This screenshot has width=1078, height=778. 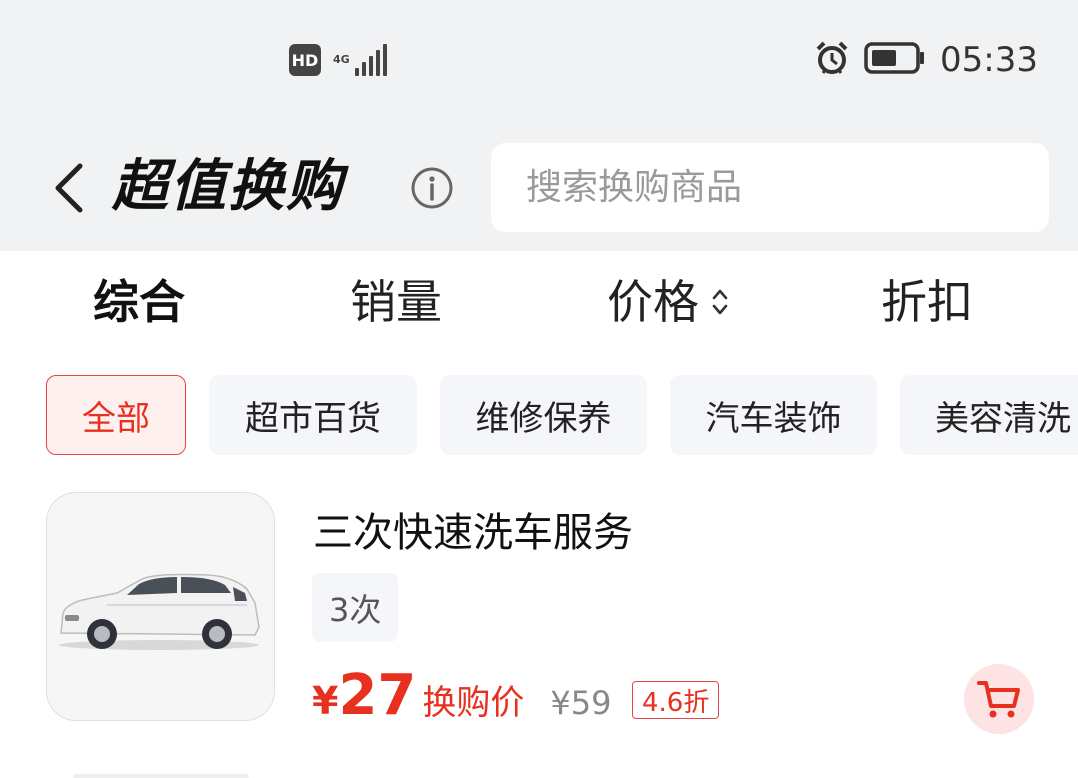 I want to click on product-spec-tag: 3次, so click(x=355, y=607).